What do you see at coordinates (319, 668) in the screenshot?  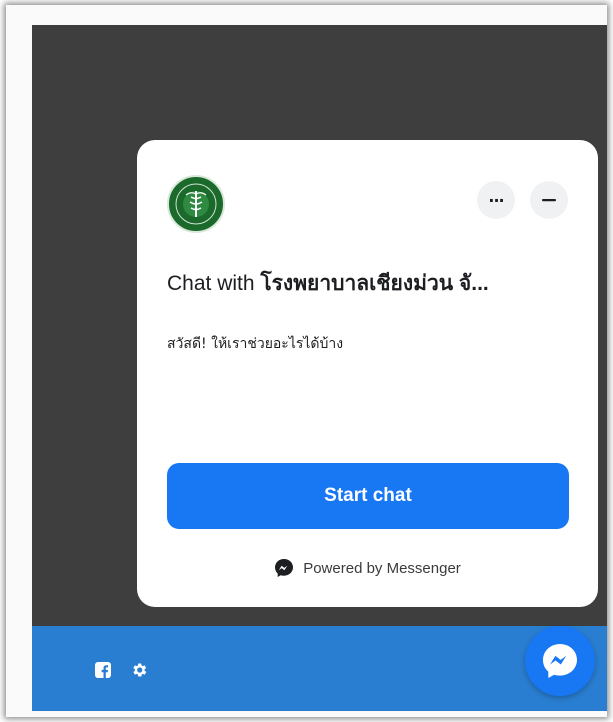 I see `footer-bar` at bounding box center [319, 668].